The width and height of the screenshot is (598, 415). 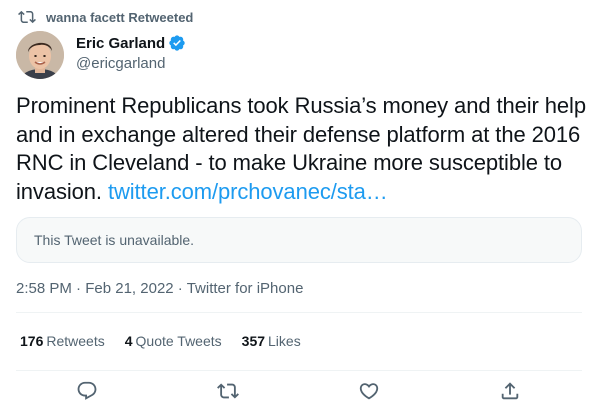 I want to click on tweet-time: 2:58 PM, so click(x=44, y=288).